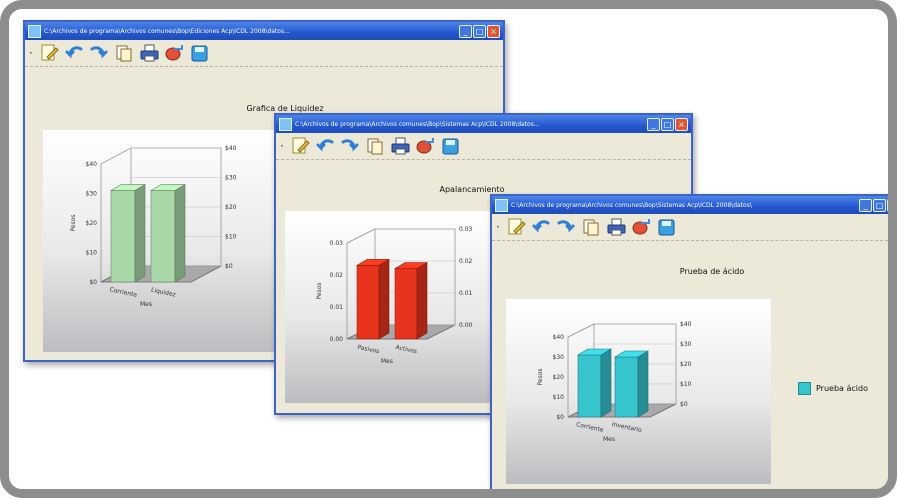  Describe the element at coordinates (163, 293) in the screenshot. I see `x-tick-label: Liquidez` at that location.